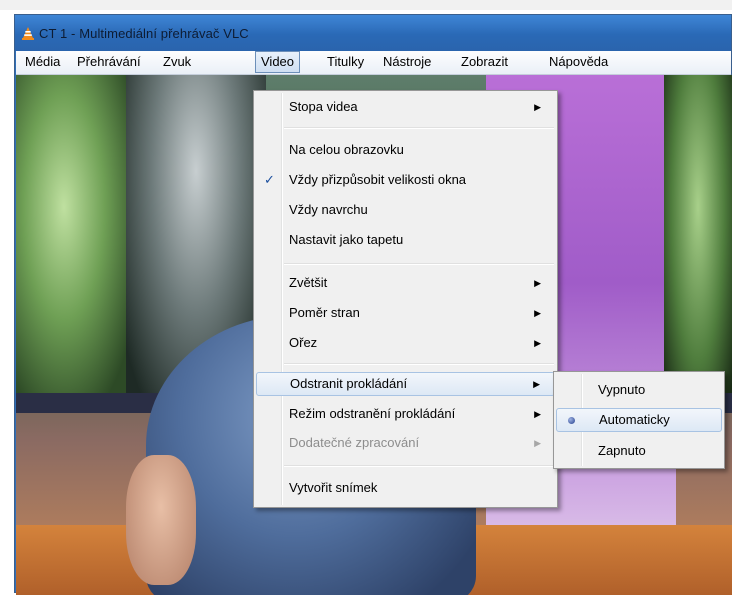 Image resolution: width=732 pixels, height=595 pixels. Describe the element at coordinates (372, 413) in the screenshot. I see `menu-item-label: Režim odstranění prokládání` at that location.